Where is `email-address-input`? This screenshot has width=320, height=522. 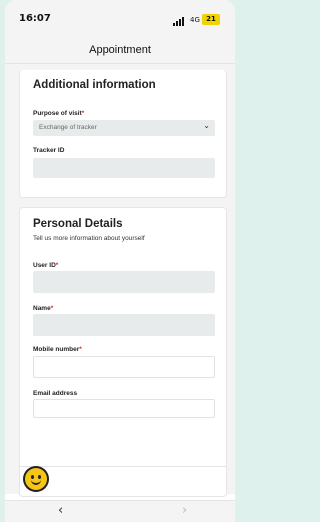 email-address-input is located at coordinates (124, 408).